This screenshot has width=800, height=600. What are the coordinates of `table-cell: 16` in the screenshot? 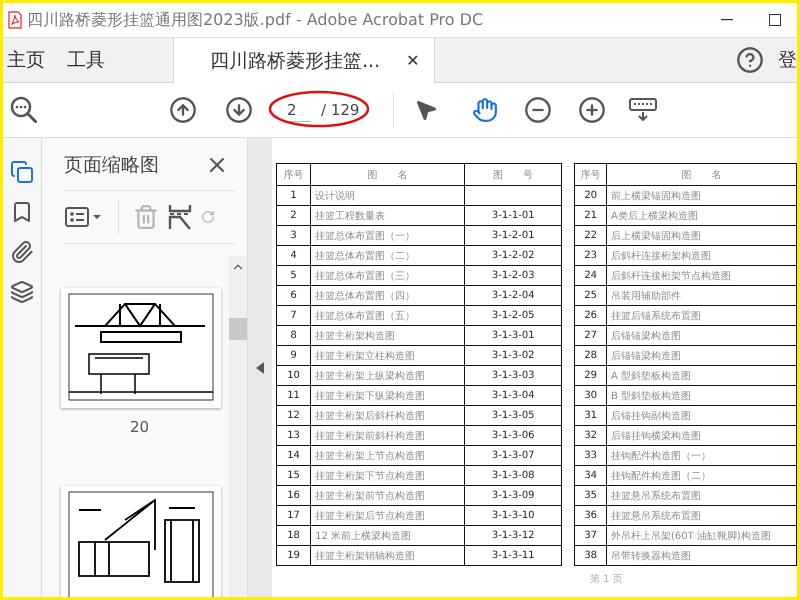 It's located at (293, 496).